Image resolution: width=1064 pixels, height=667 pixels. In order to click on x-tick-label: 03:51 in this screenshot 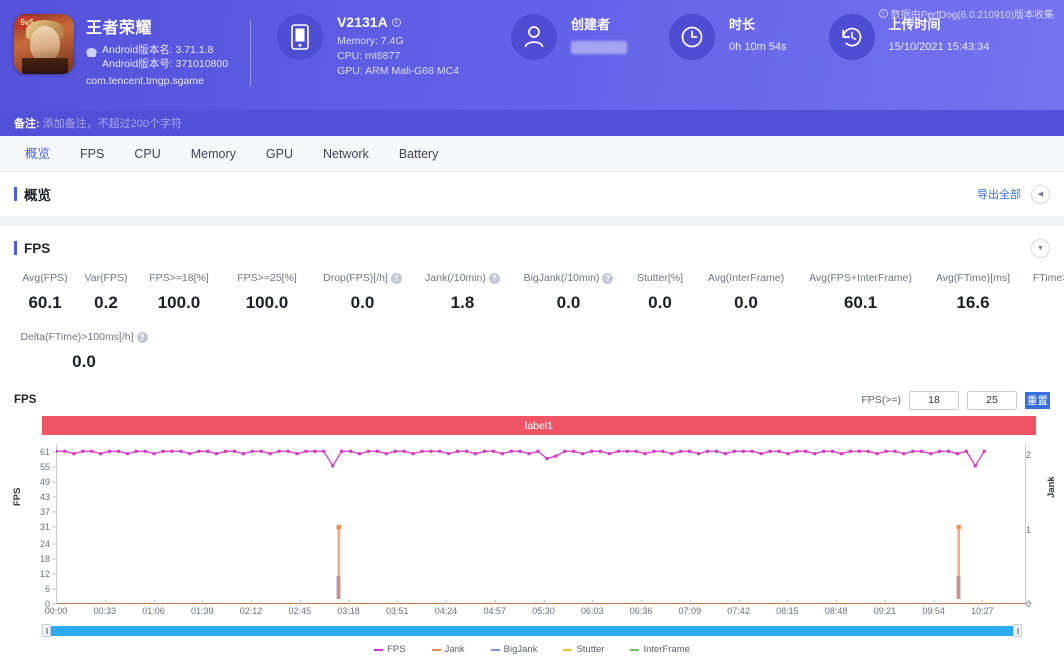, I will do `click(397, 611)`.